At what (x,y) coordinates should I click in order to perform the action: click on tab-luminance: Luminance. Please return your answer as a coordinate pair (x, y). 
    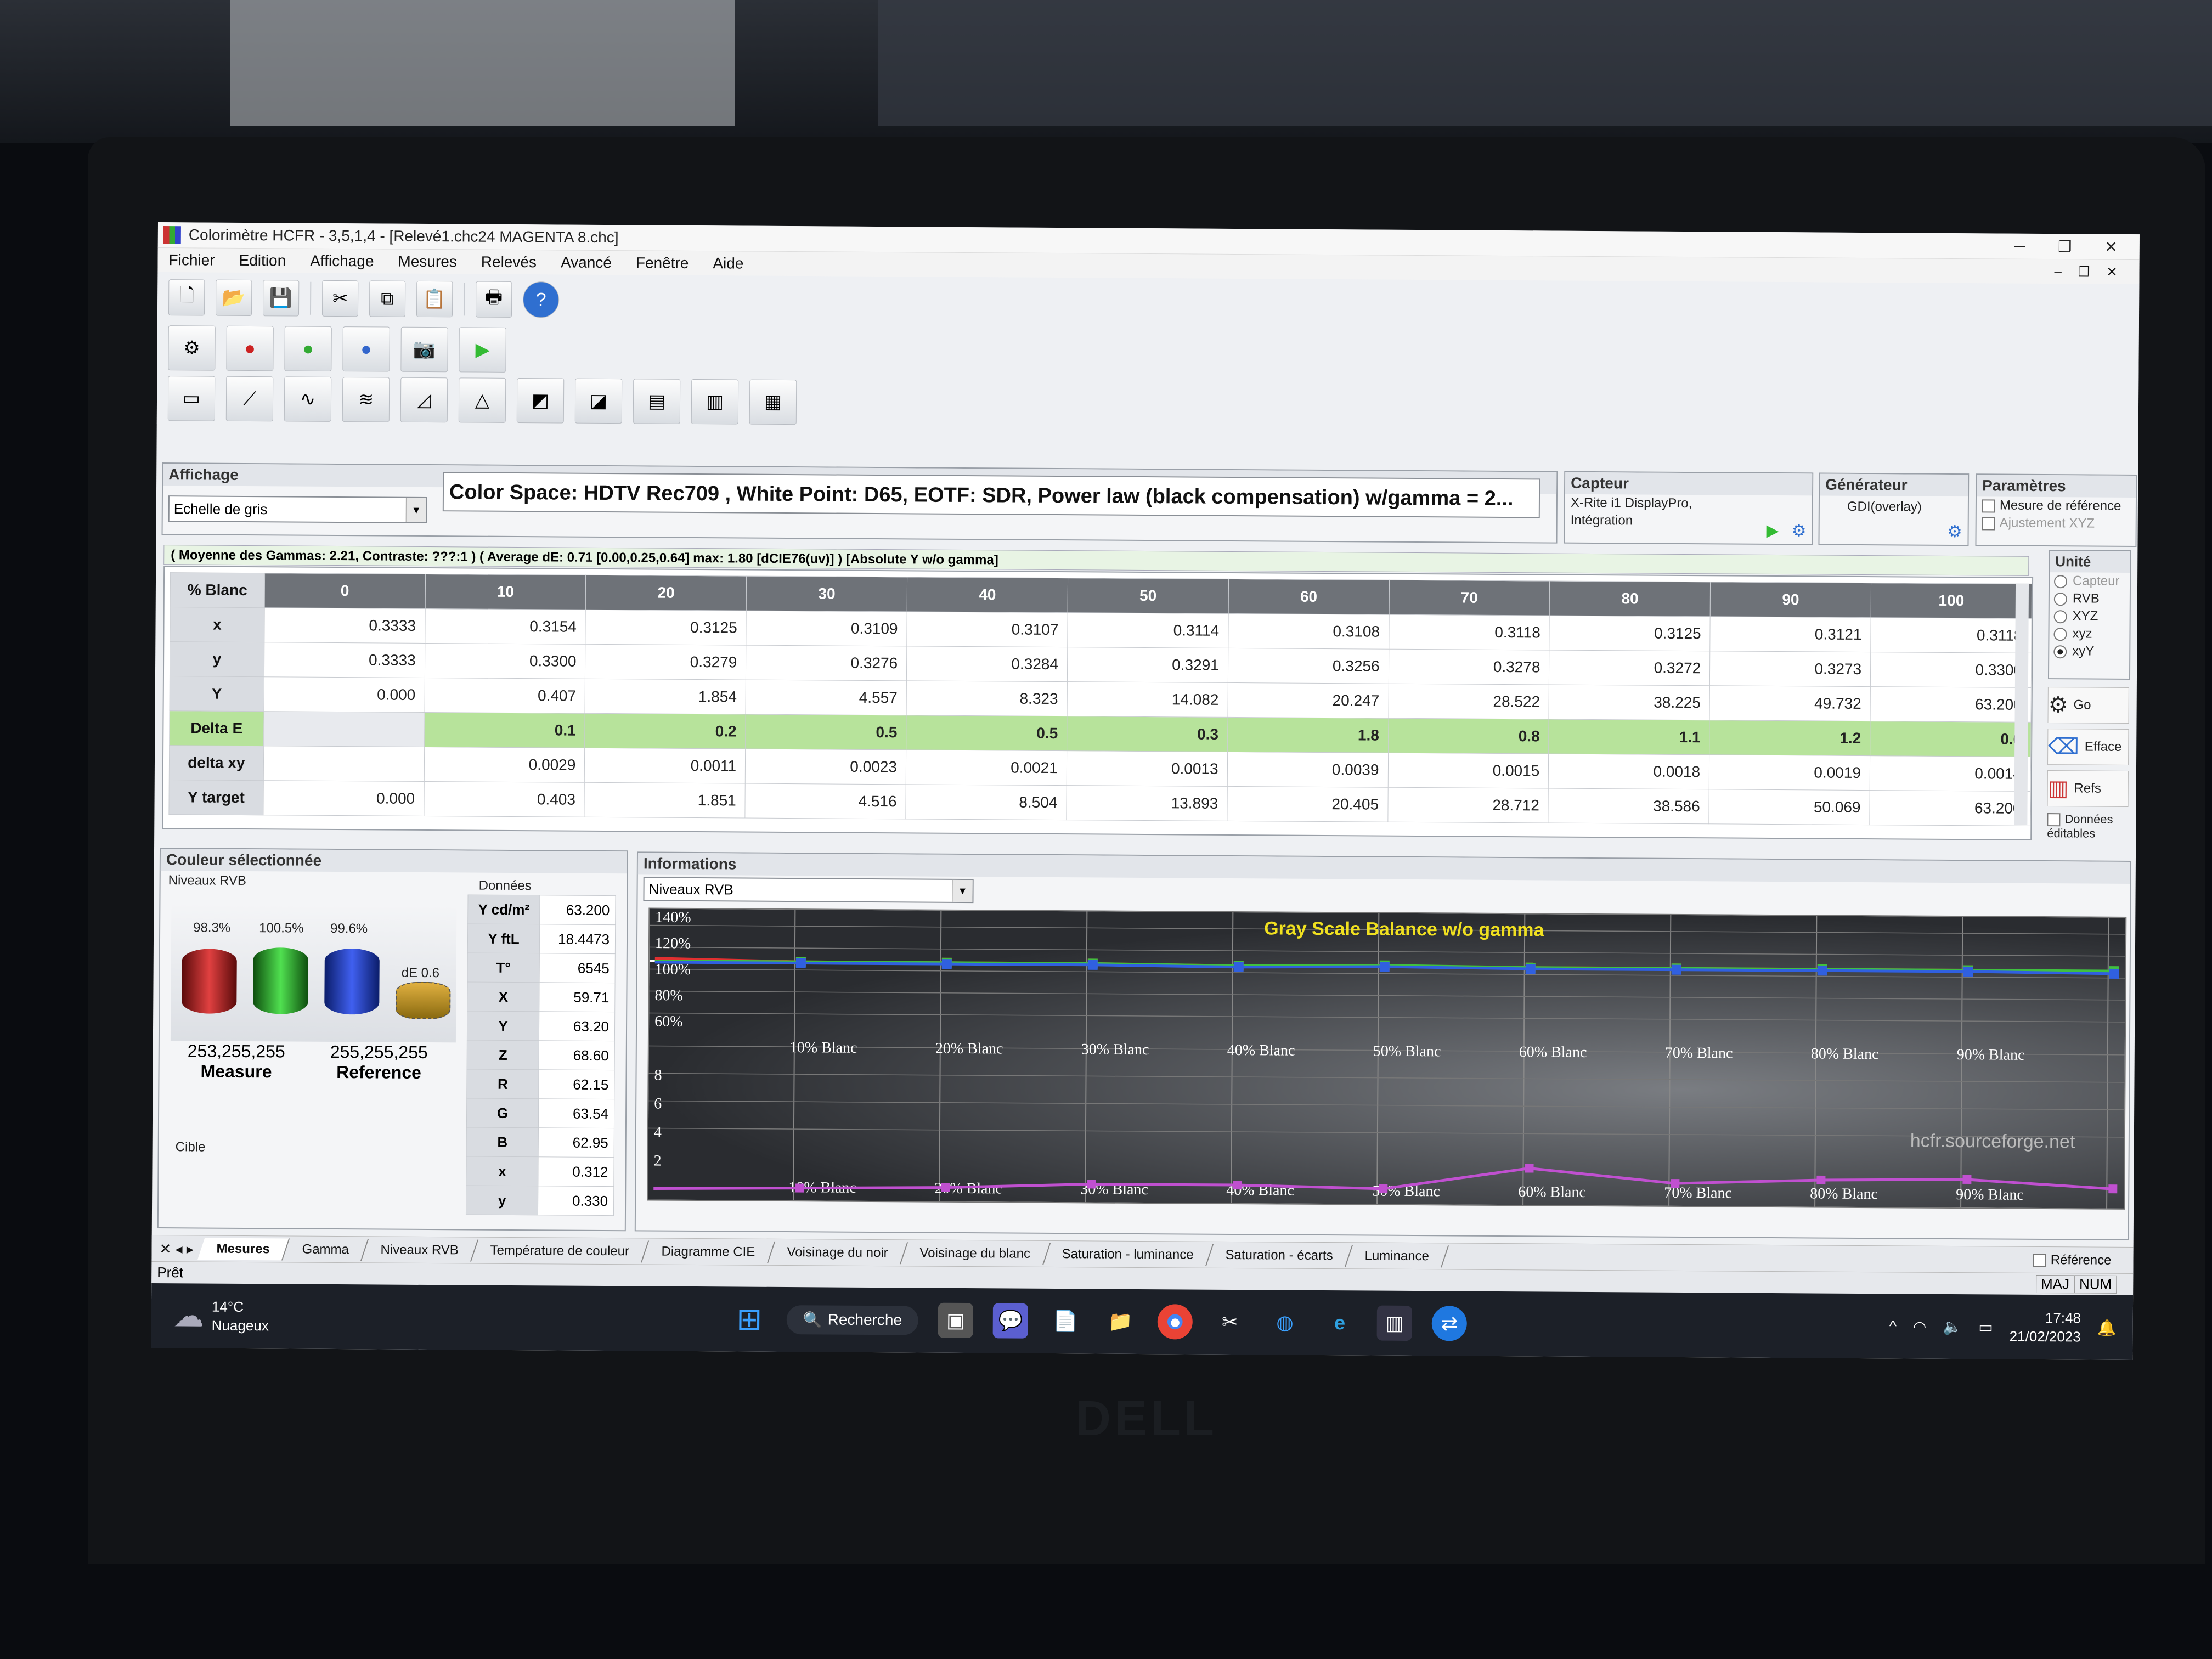
    Looking at the image, I should click on (1398, 1256).